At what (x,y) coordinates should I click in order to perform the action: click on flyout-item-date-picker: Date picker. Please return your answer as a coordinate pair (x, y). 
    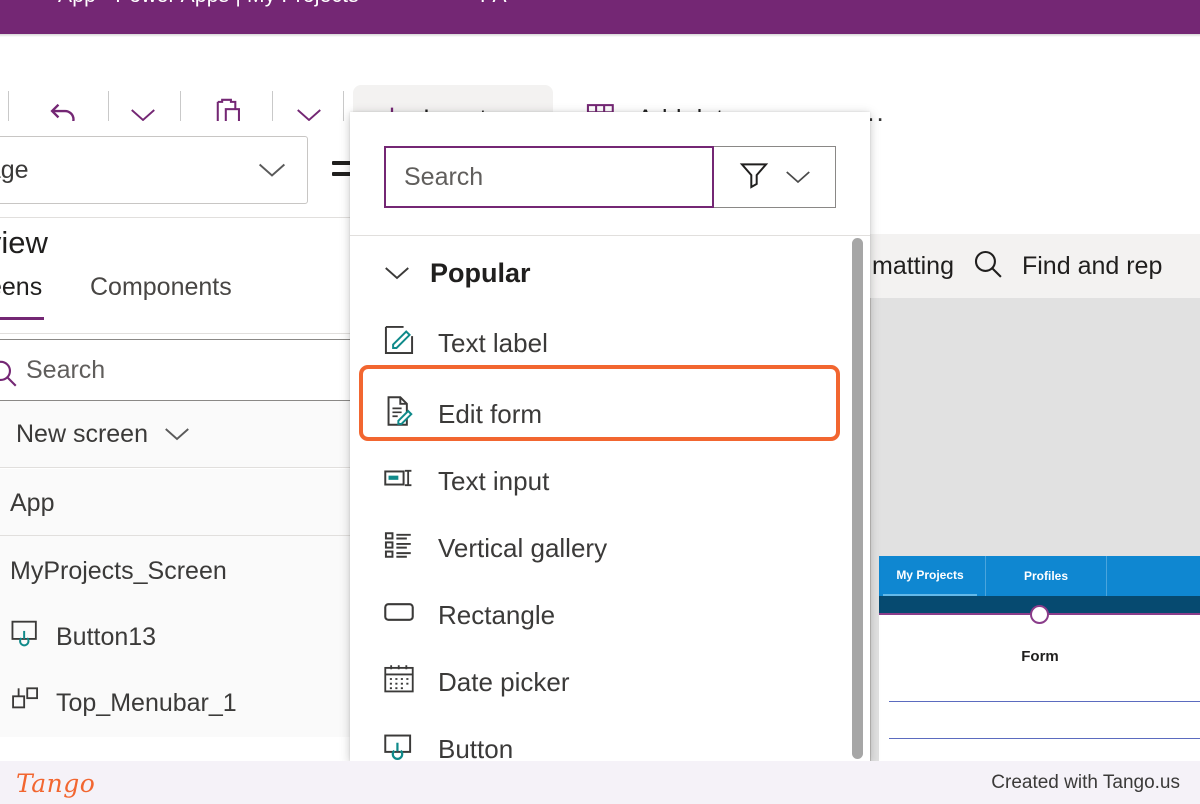
    Looking at the image, I should click on (606, 682).